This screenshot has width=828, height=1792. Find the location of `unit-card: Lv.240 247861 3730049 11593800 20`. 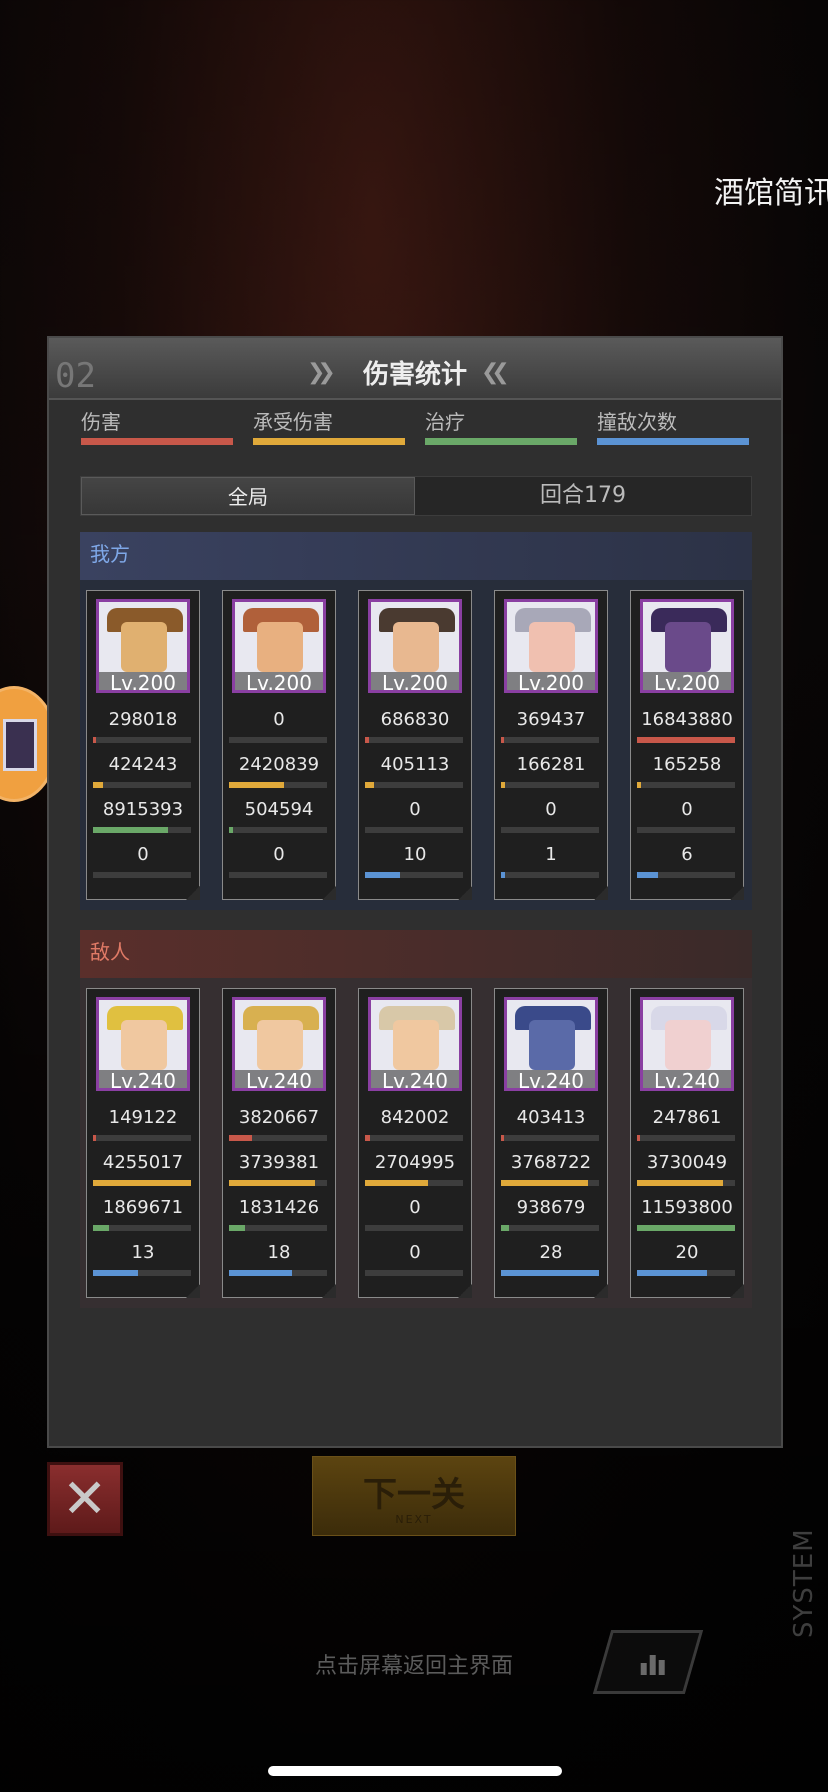

unit-card: Lv.240 247861 3730049 11593800 20 is located at coordinates (687, 1143).